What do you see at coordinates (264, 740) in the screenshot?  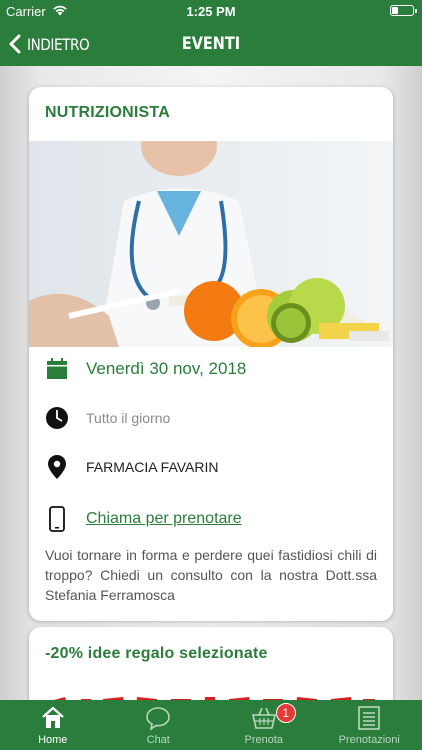 I see `tab-label: Prenota` at bounding box center [264, 740].